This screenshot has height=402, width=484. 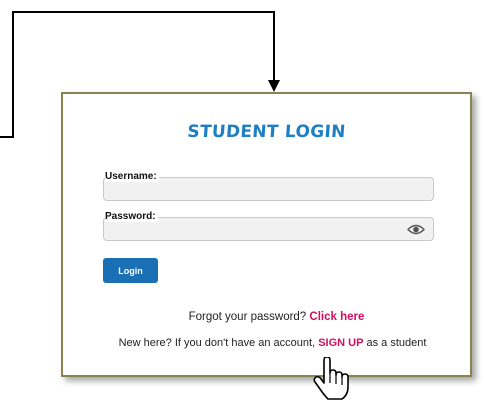 What do you see at coordinates (340, 343) in the screenshot?
I see `signup-link: SIGN UP` at bounding box center [340, 343].